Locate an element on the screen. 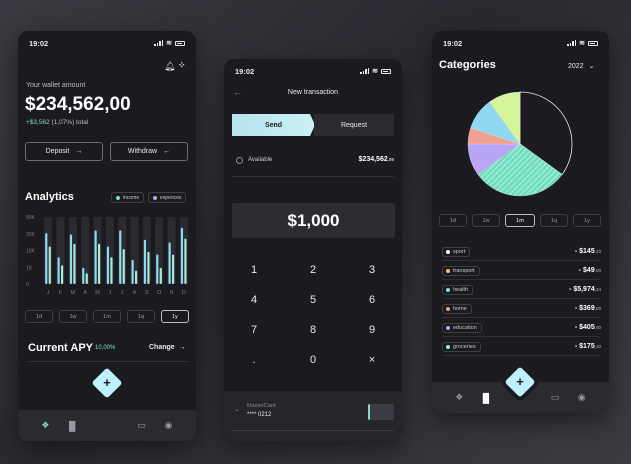  card-label: MasterCard is located at coordinates (261, 406).